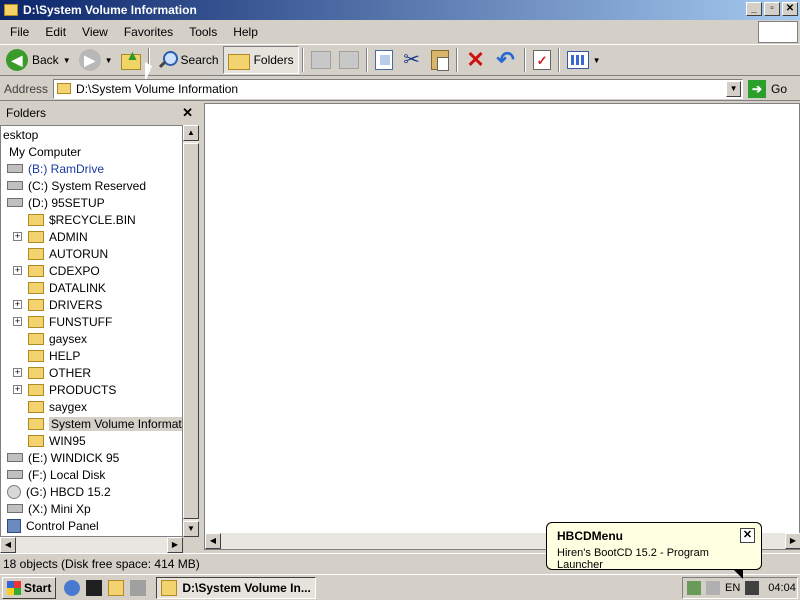 The height and width of the screenshot is (600, 800). Describe the element at coordinates (55, 32) in the screenshot. I see `menu-edit: Edit` at that location.